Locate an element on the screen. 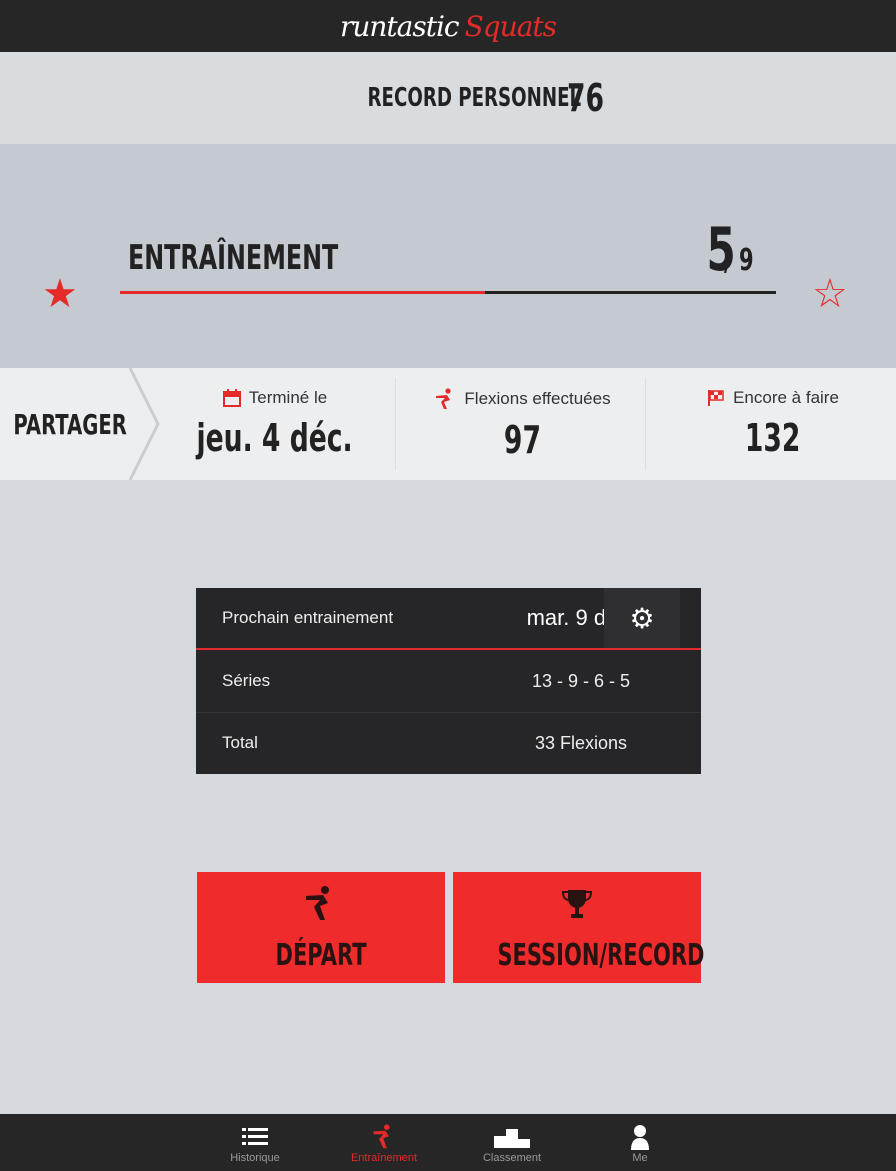 Image resolution: width=896 pixels, height=1171 pixels. bottom-tab-bar: Historique Entraînement Classement Me is located at coordinates (448, 1142).